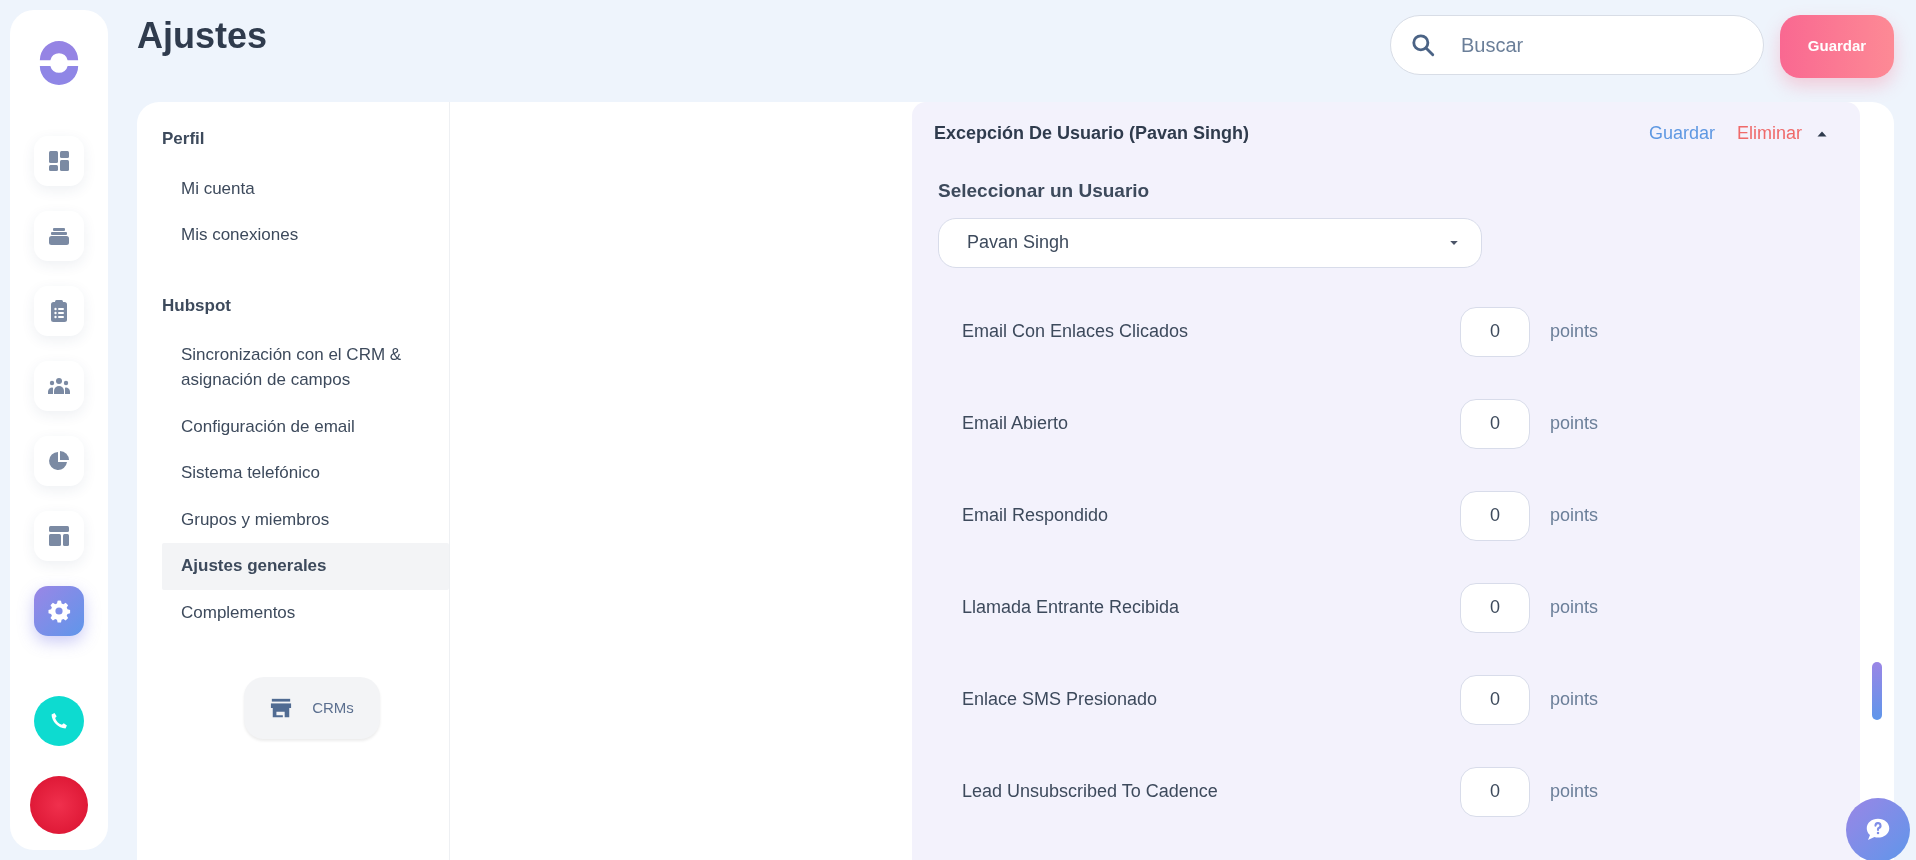 This screenshot has height=860, width=1916. I want to click on section-heading: Perfil, so click(184, 139).